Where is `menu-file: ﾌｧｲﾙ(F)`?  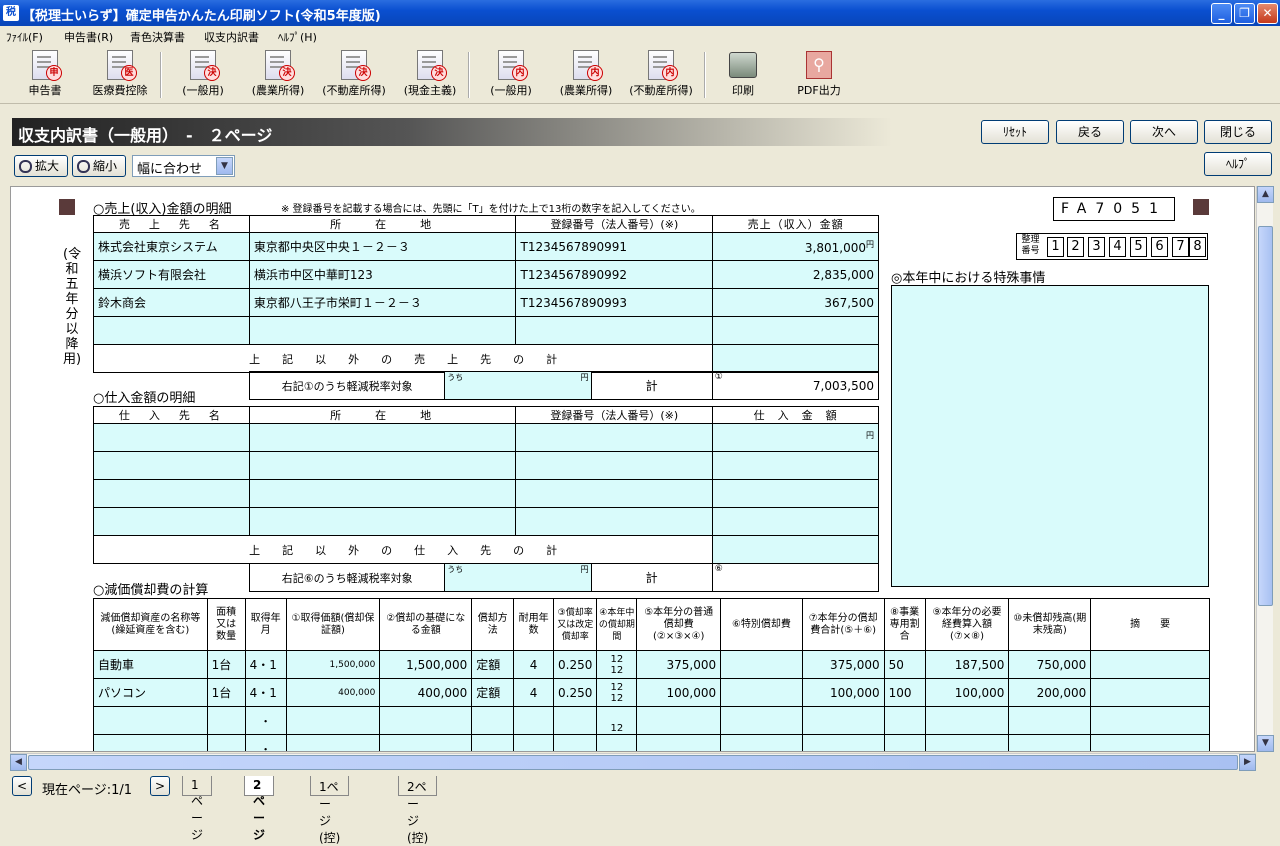
menu-file: ﾌｧｲﾙ(F) is located at coordinates (24, 37).